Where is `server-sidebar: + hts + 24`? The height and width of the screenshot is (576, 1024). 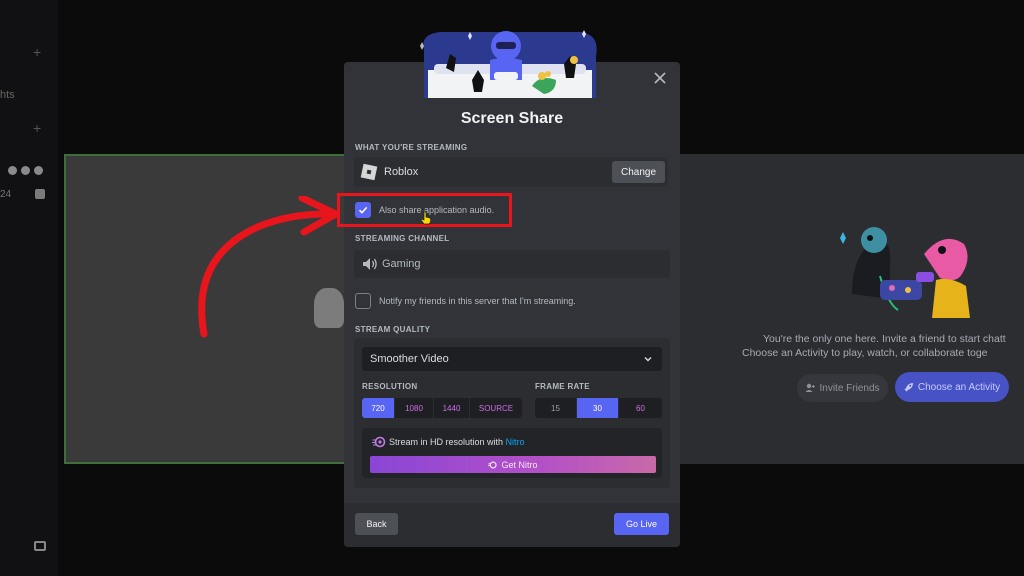 server-sidebar: + hts + 24 is located at coordinates (29, 288).